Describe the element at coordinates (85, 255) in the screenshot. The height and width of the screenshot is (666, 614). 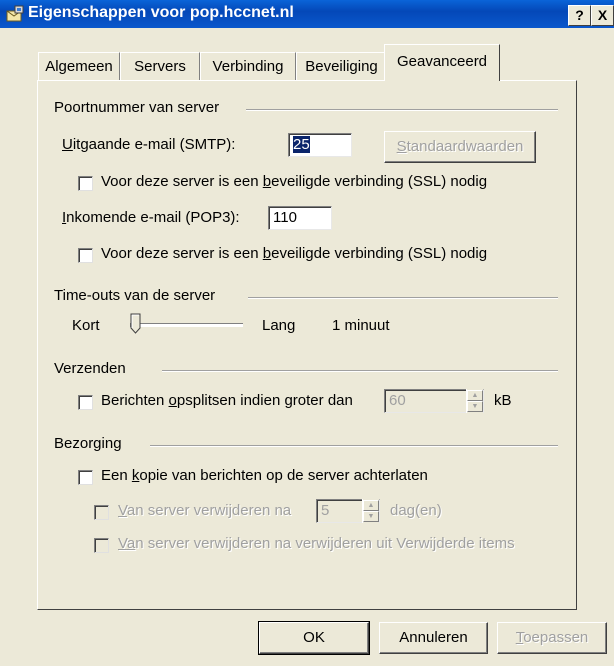
I see `pop3-ssl-checkbox` at that location.